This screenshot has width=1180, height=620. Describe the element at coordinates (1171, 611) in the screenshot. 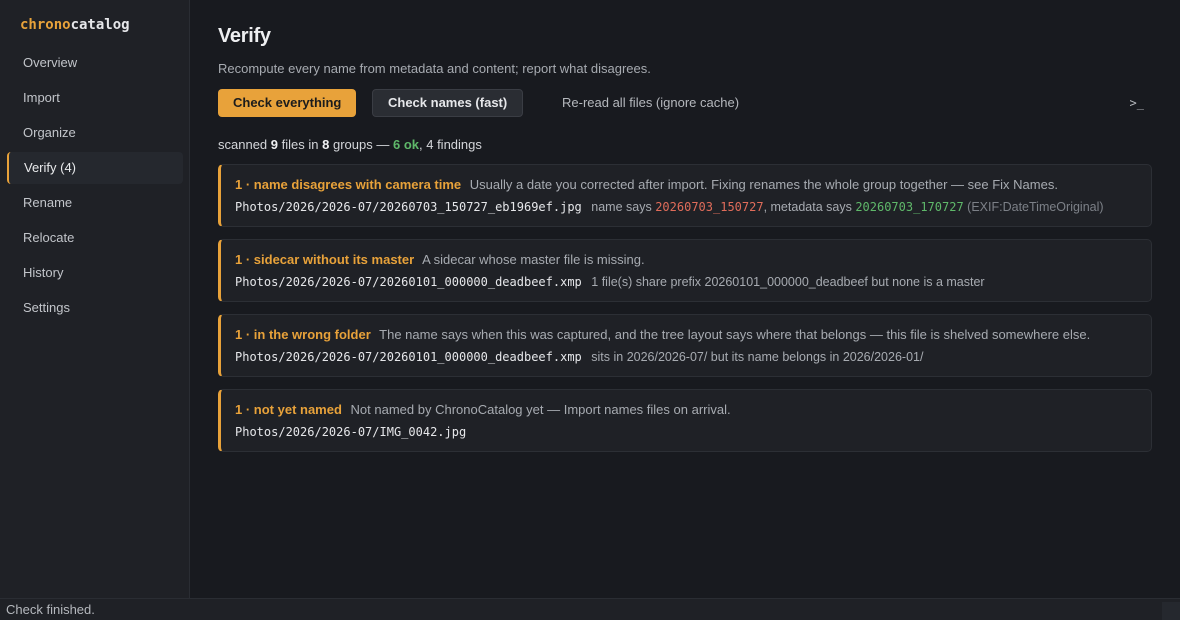

I see `resize-grip` at that location.